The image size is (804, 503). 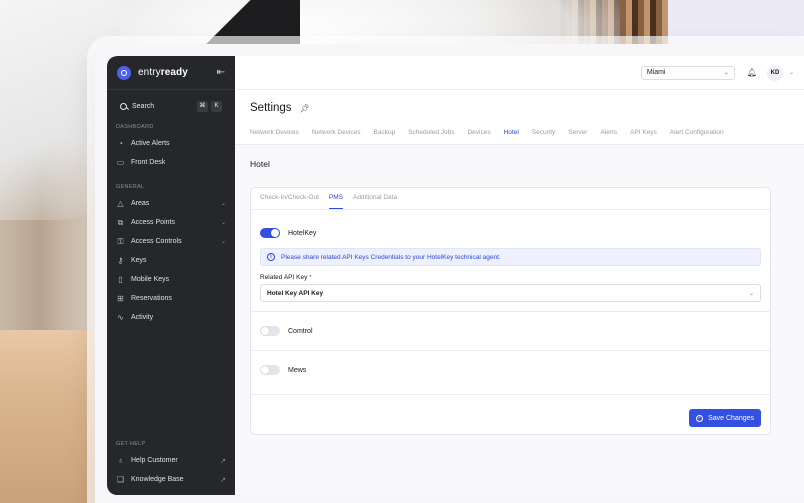 I want to click on sidebar-item-reservations: ⊞ Reservations, so click(x=171, y=298).